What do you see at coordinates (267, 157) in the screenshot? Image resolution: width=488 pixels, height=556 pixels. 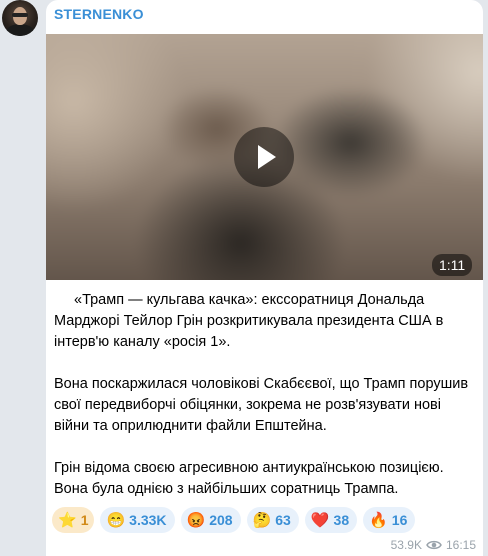 I see `play-icon` at bounding box center [267, 157].